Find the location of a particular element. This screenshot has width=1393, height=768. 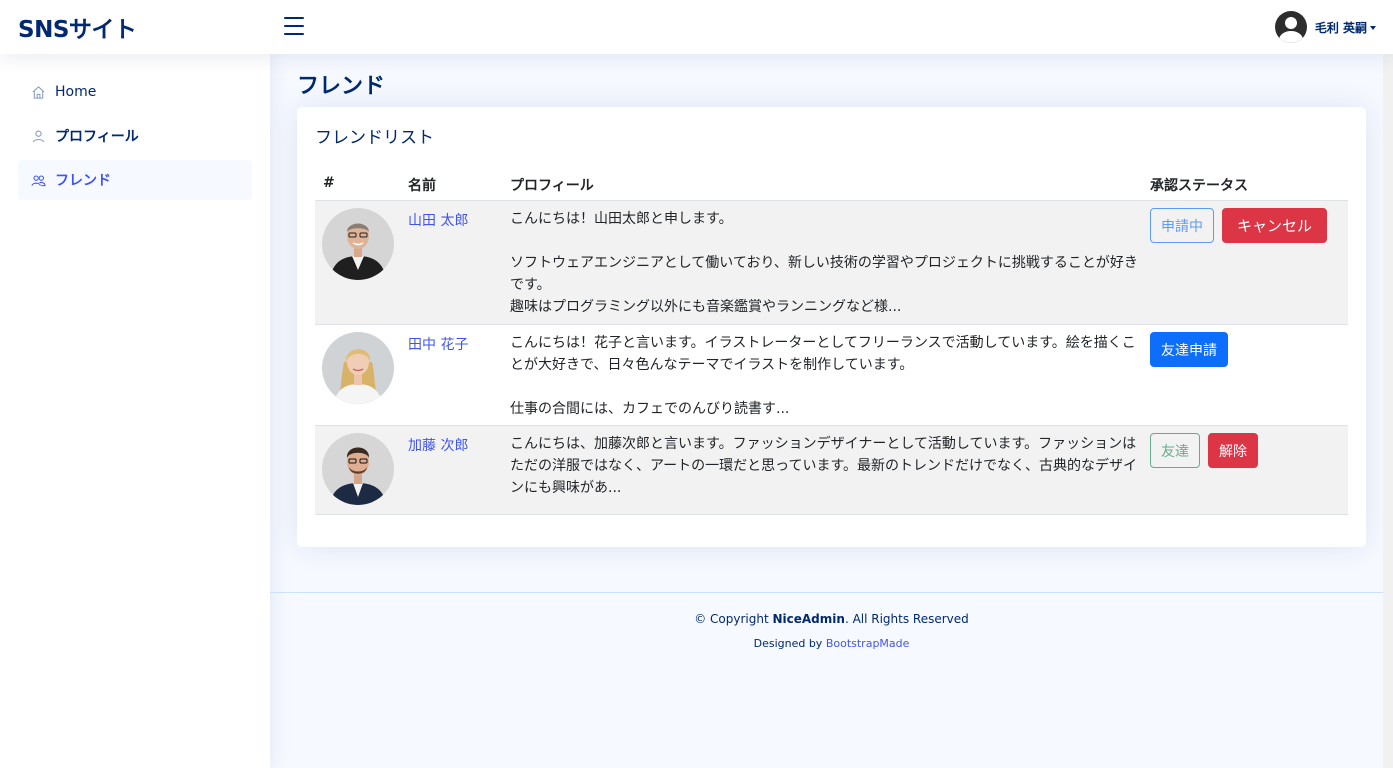

friend-status-button: 友達 is located at coordinates (1175, 450).